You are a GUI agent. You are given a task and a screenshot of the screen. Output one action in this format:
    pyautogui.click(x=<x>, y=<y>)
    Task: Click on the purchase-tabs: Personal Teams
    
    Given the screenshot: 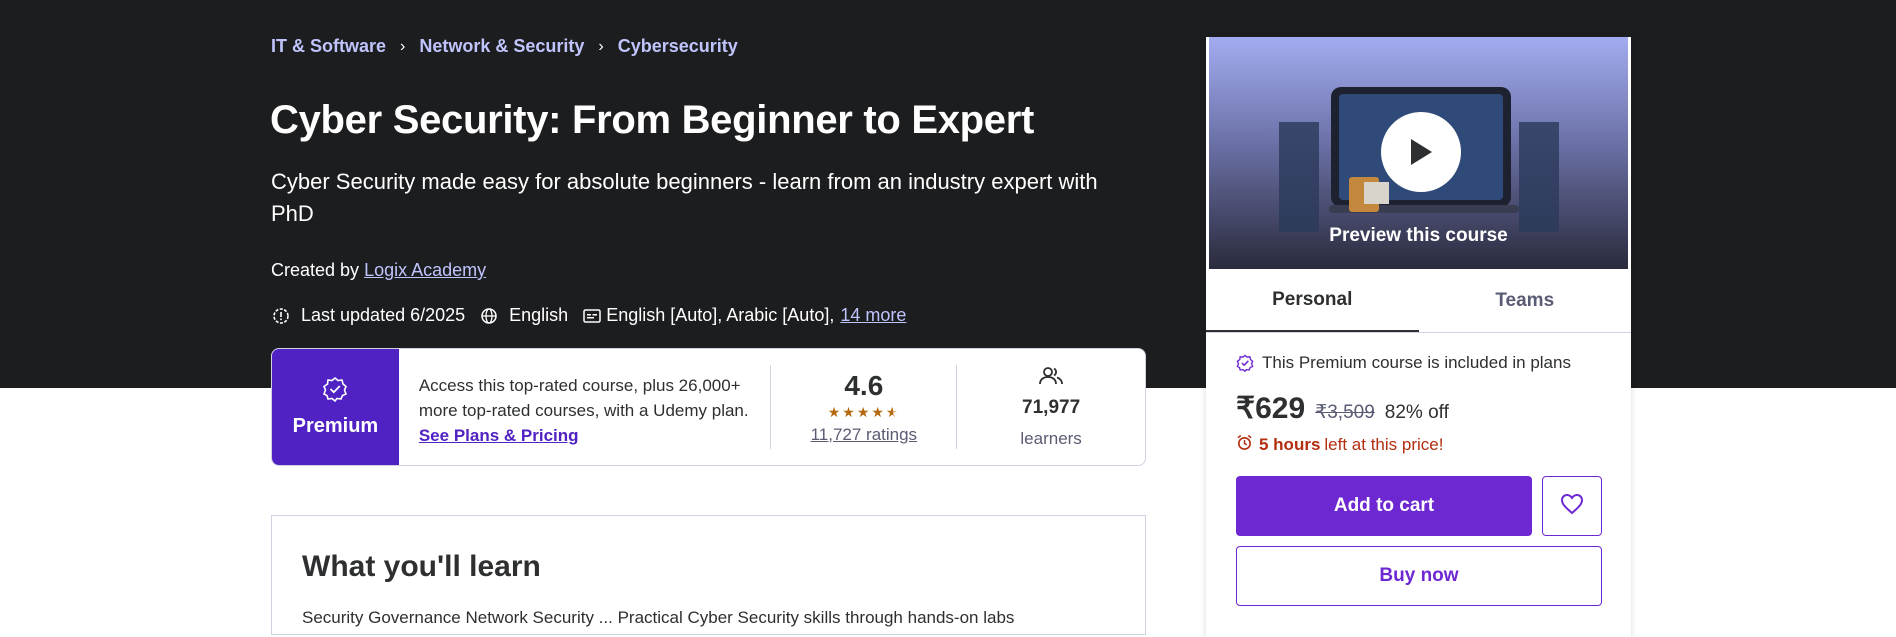 What is the action you would take?
    pyautogui.click(x=1418, y=301)
    